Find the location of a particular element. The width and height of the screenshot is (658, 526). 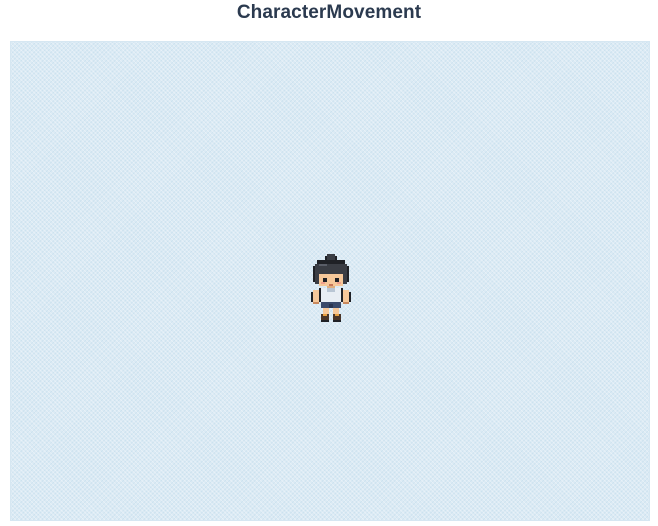

character-sprite-graphic is located at coordinates (331, 288).